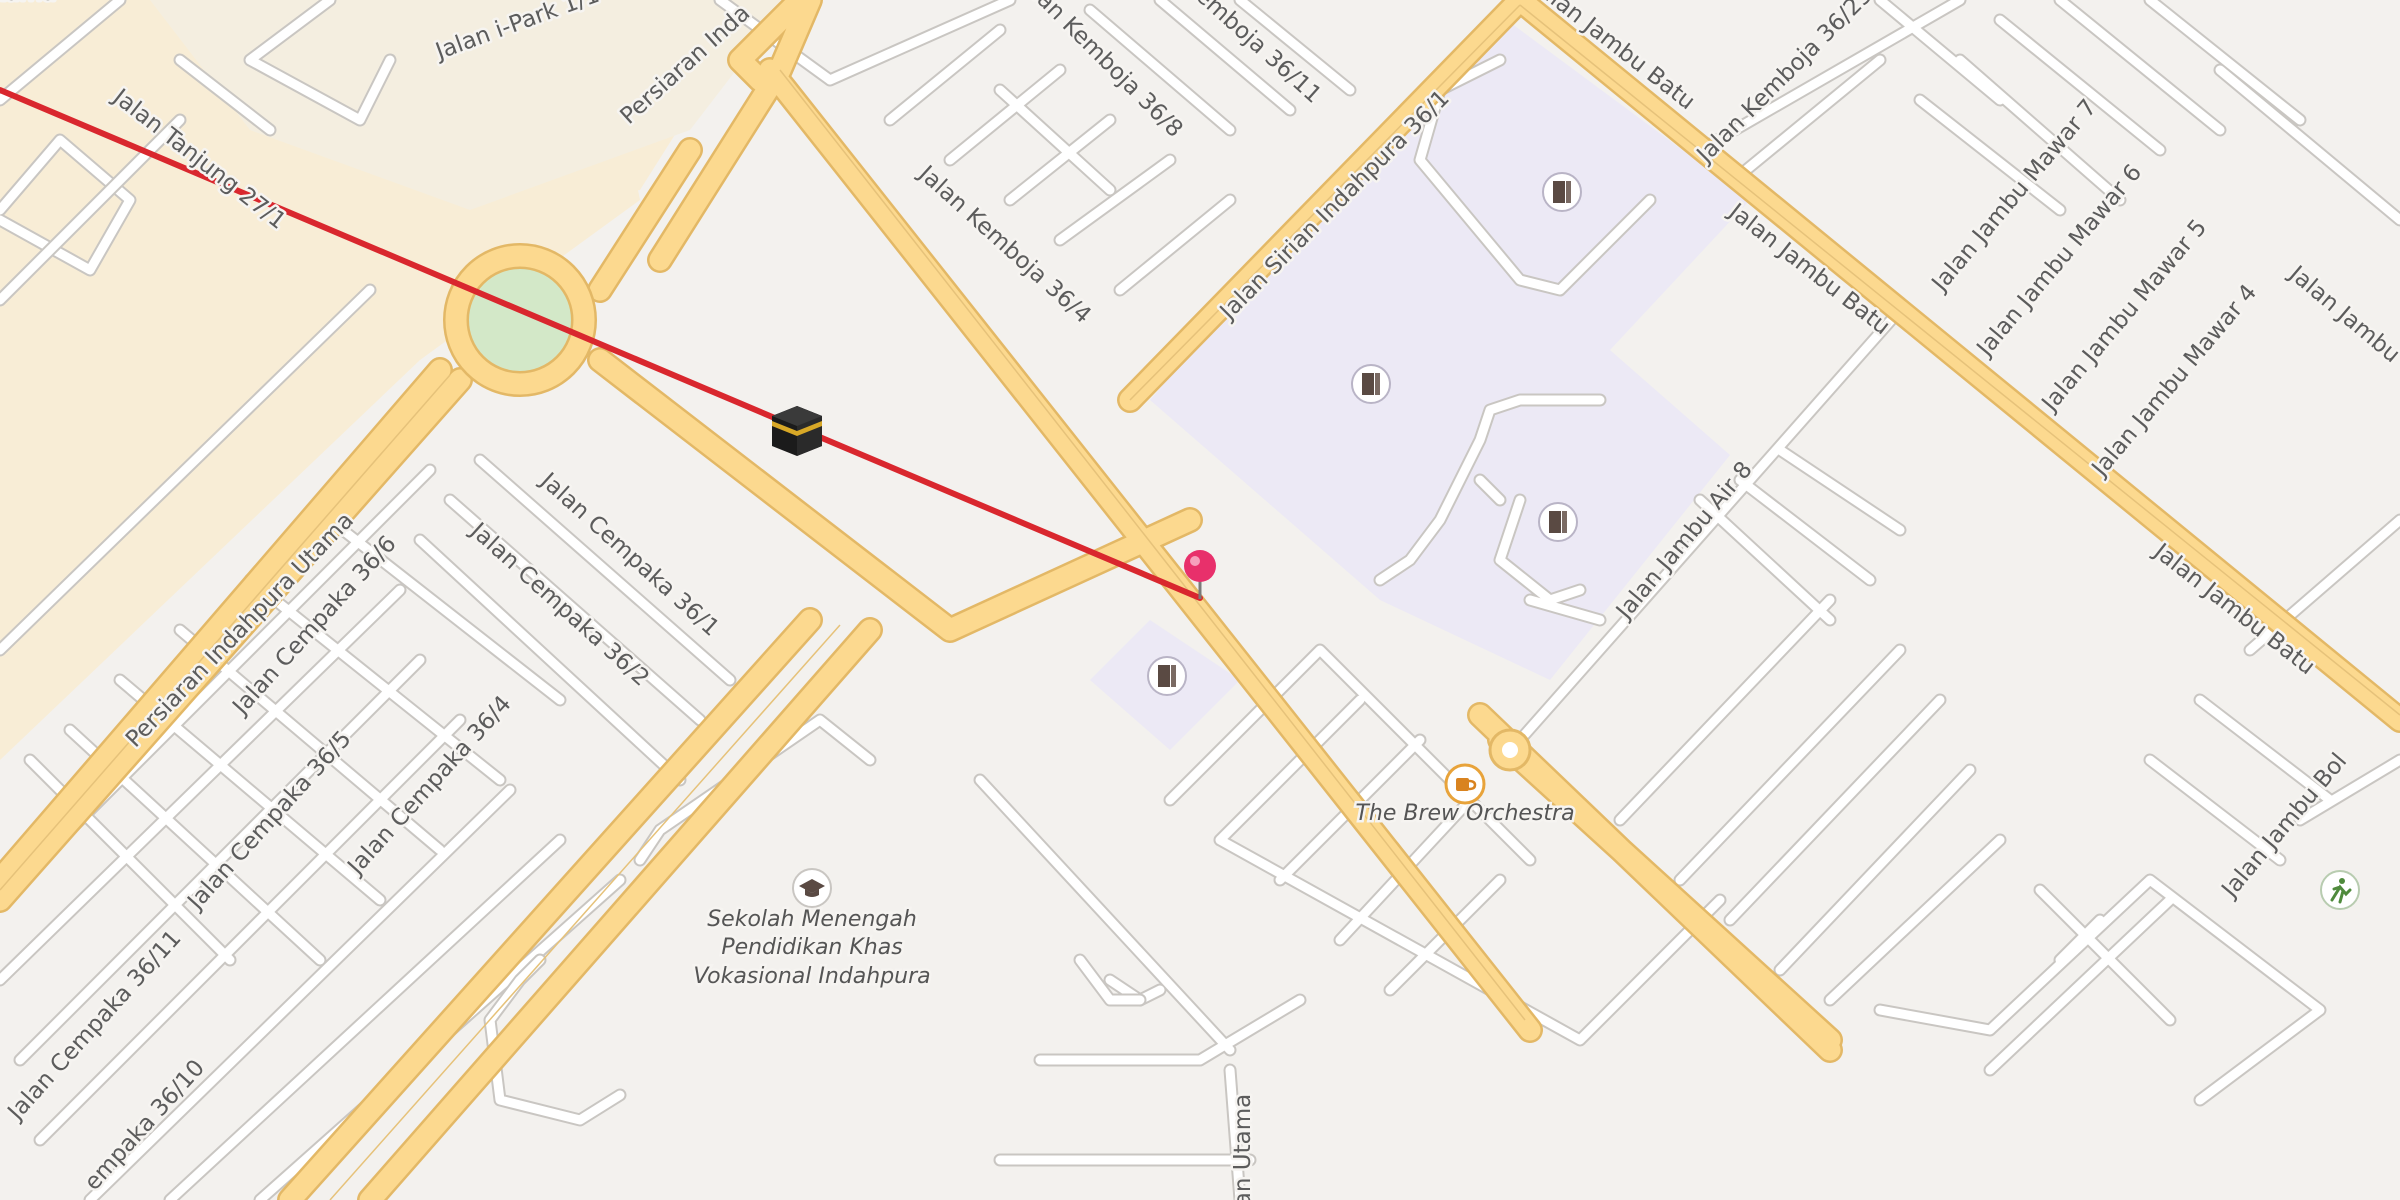 This screenshot has height=1200, width=2400. Describe the element at coordinates (812, 919) in the screenshot. I see `school-label-line1: Sekolah Menengah` at that location.